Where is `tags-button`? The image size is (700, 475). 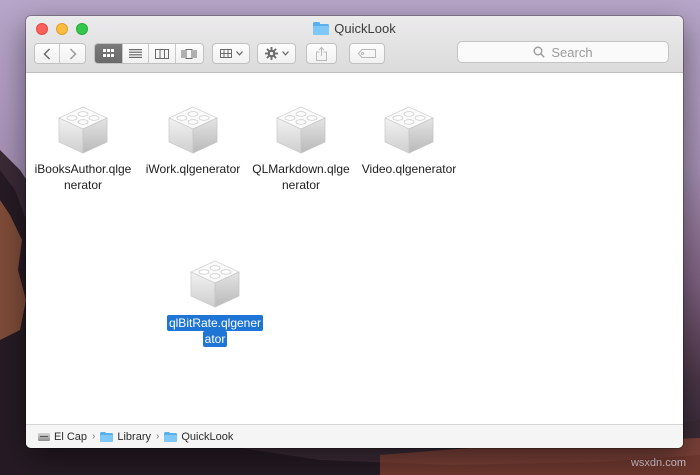 tags-button is located at coordinates (367, 53).